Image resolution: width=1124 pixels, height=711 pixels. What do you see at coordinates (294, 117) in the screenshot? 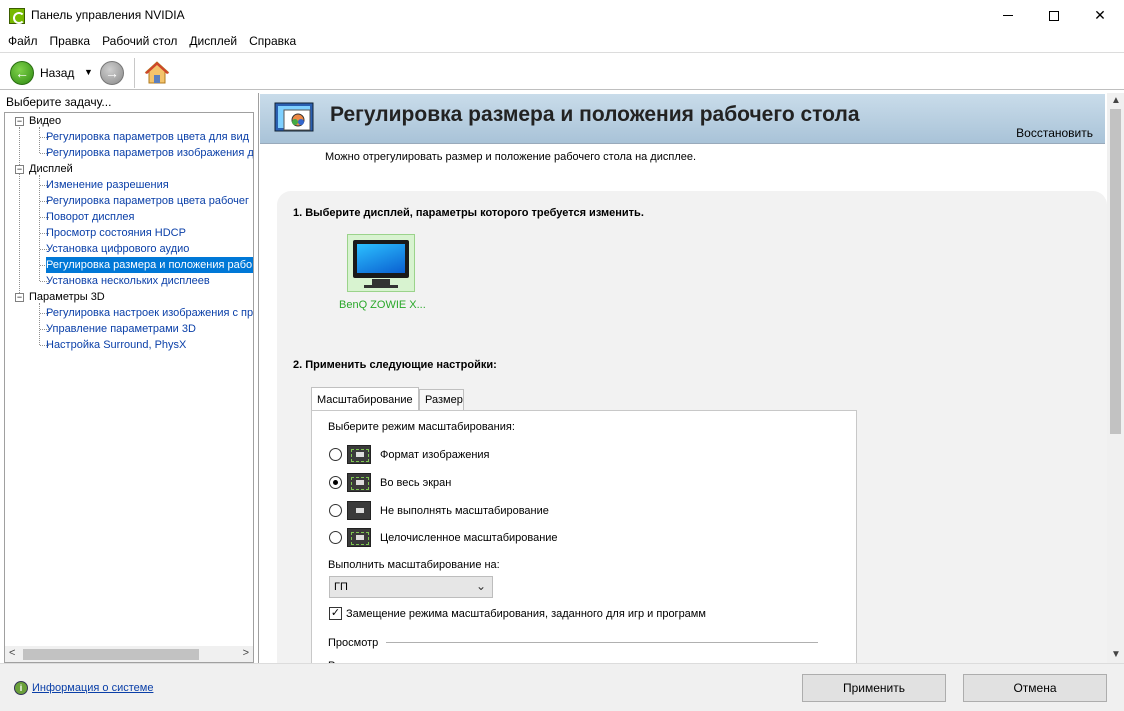
I see `desktop-size-position-icon` at bounding box center [294, 117].